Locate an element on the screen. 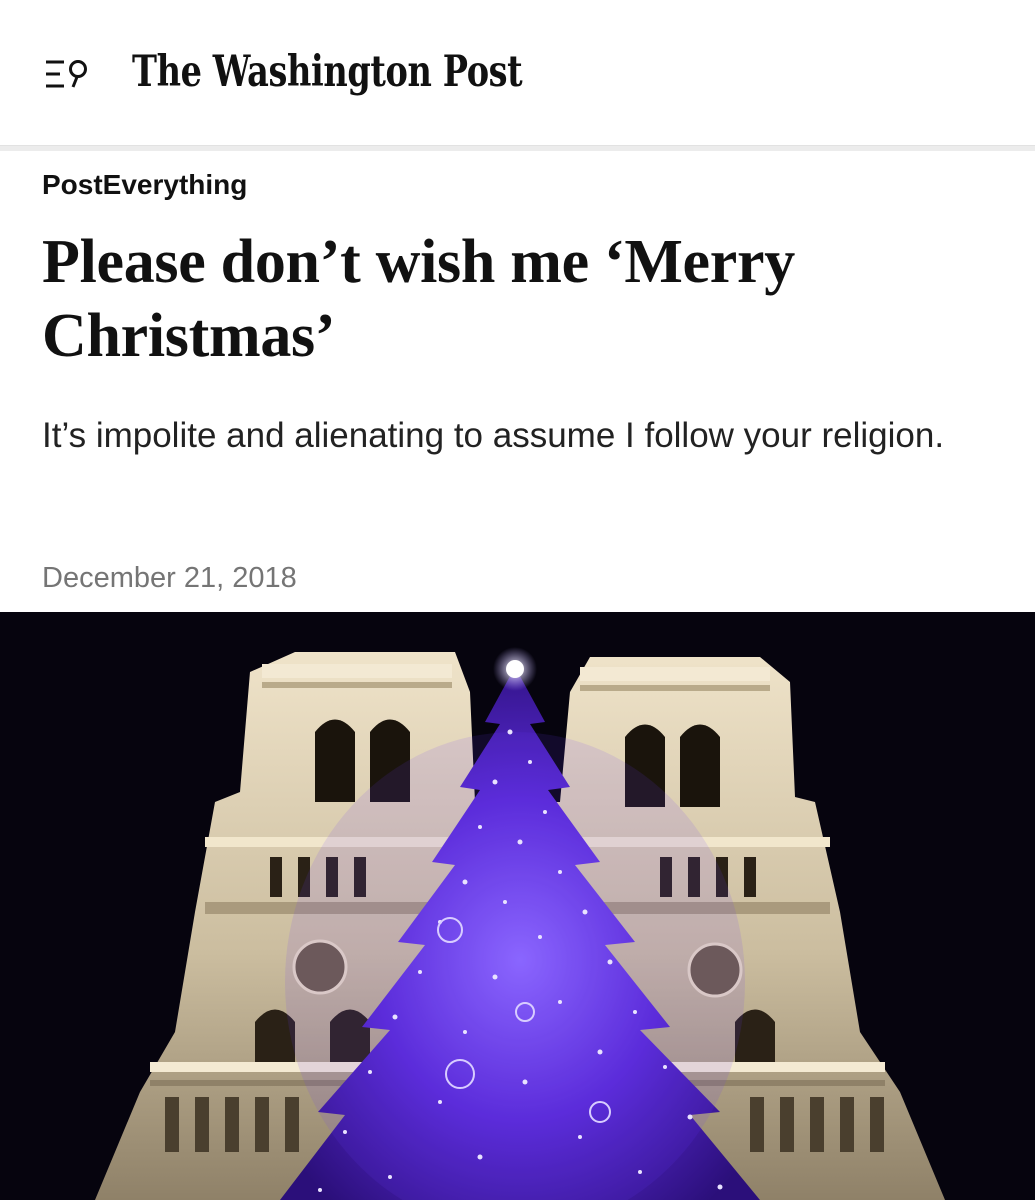  article-headline: Please don’t wish me ‘Merry Christmas’ is located at coordinates (418, 299).